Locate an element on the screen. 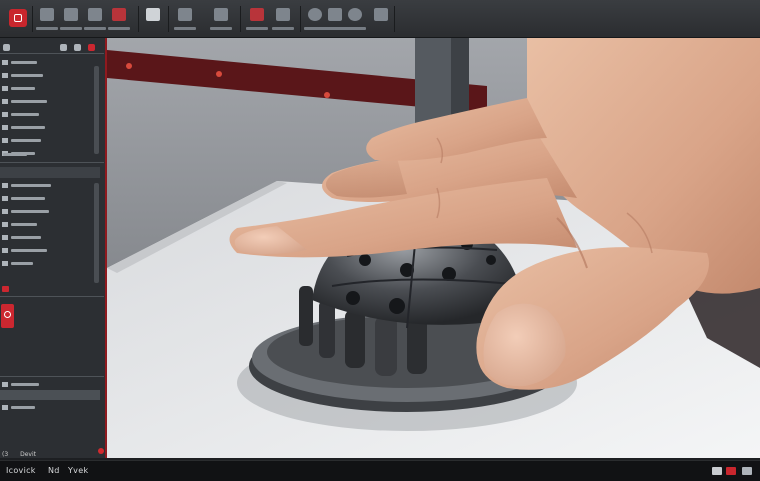  panel-collapse-icon is located at coordinates (77, 47).